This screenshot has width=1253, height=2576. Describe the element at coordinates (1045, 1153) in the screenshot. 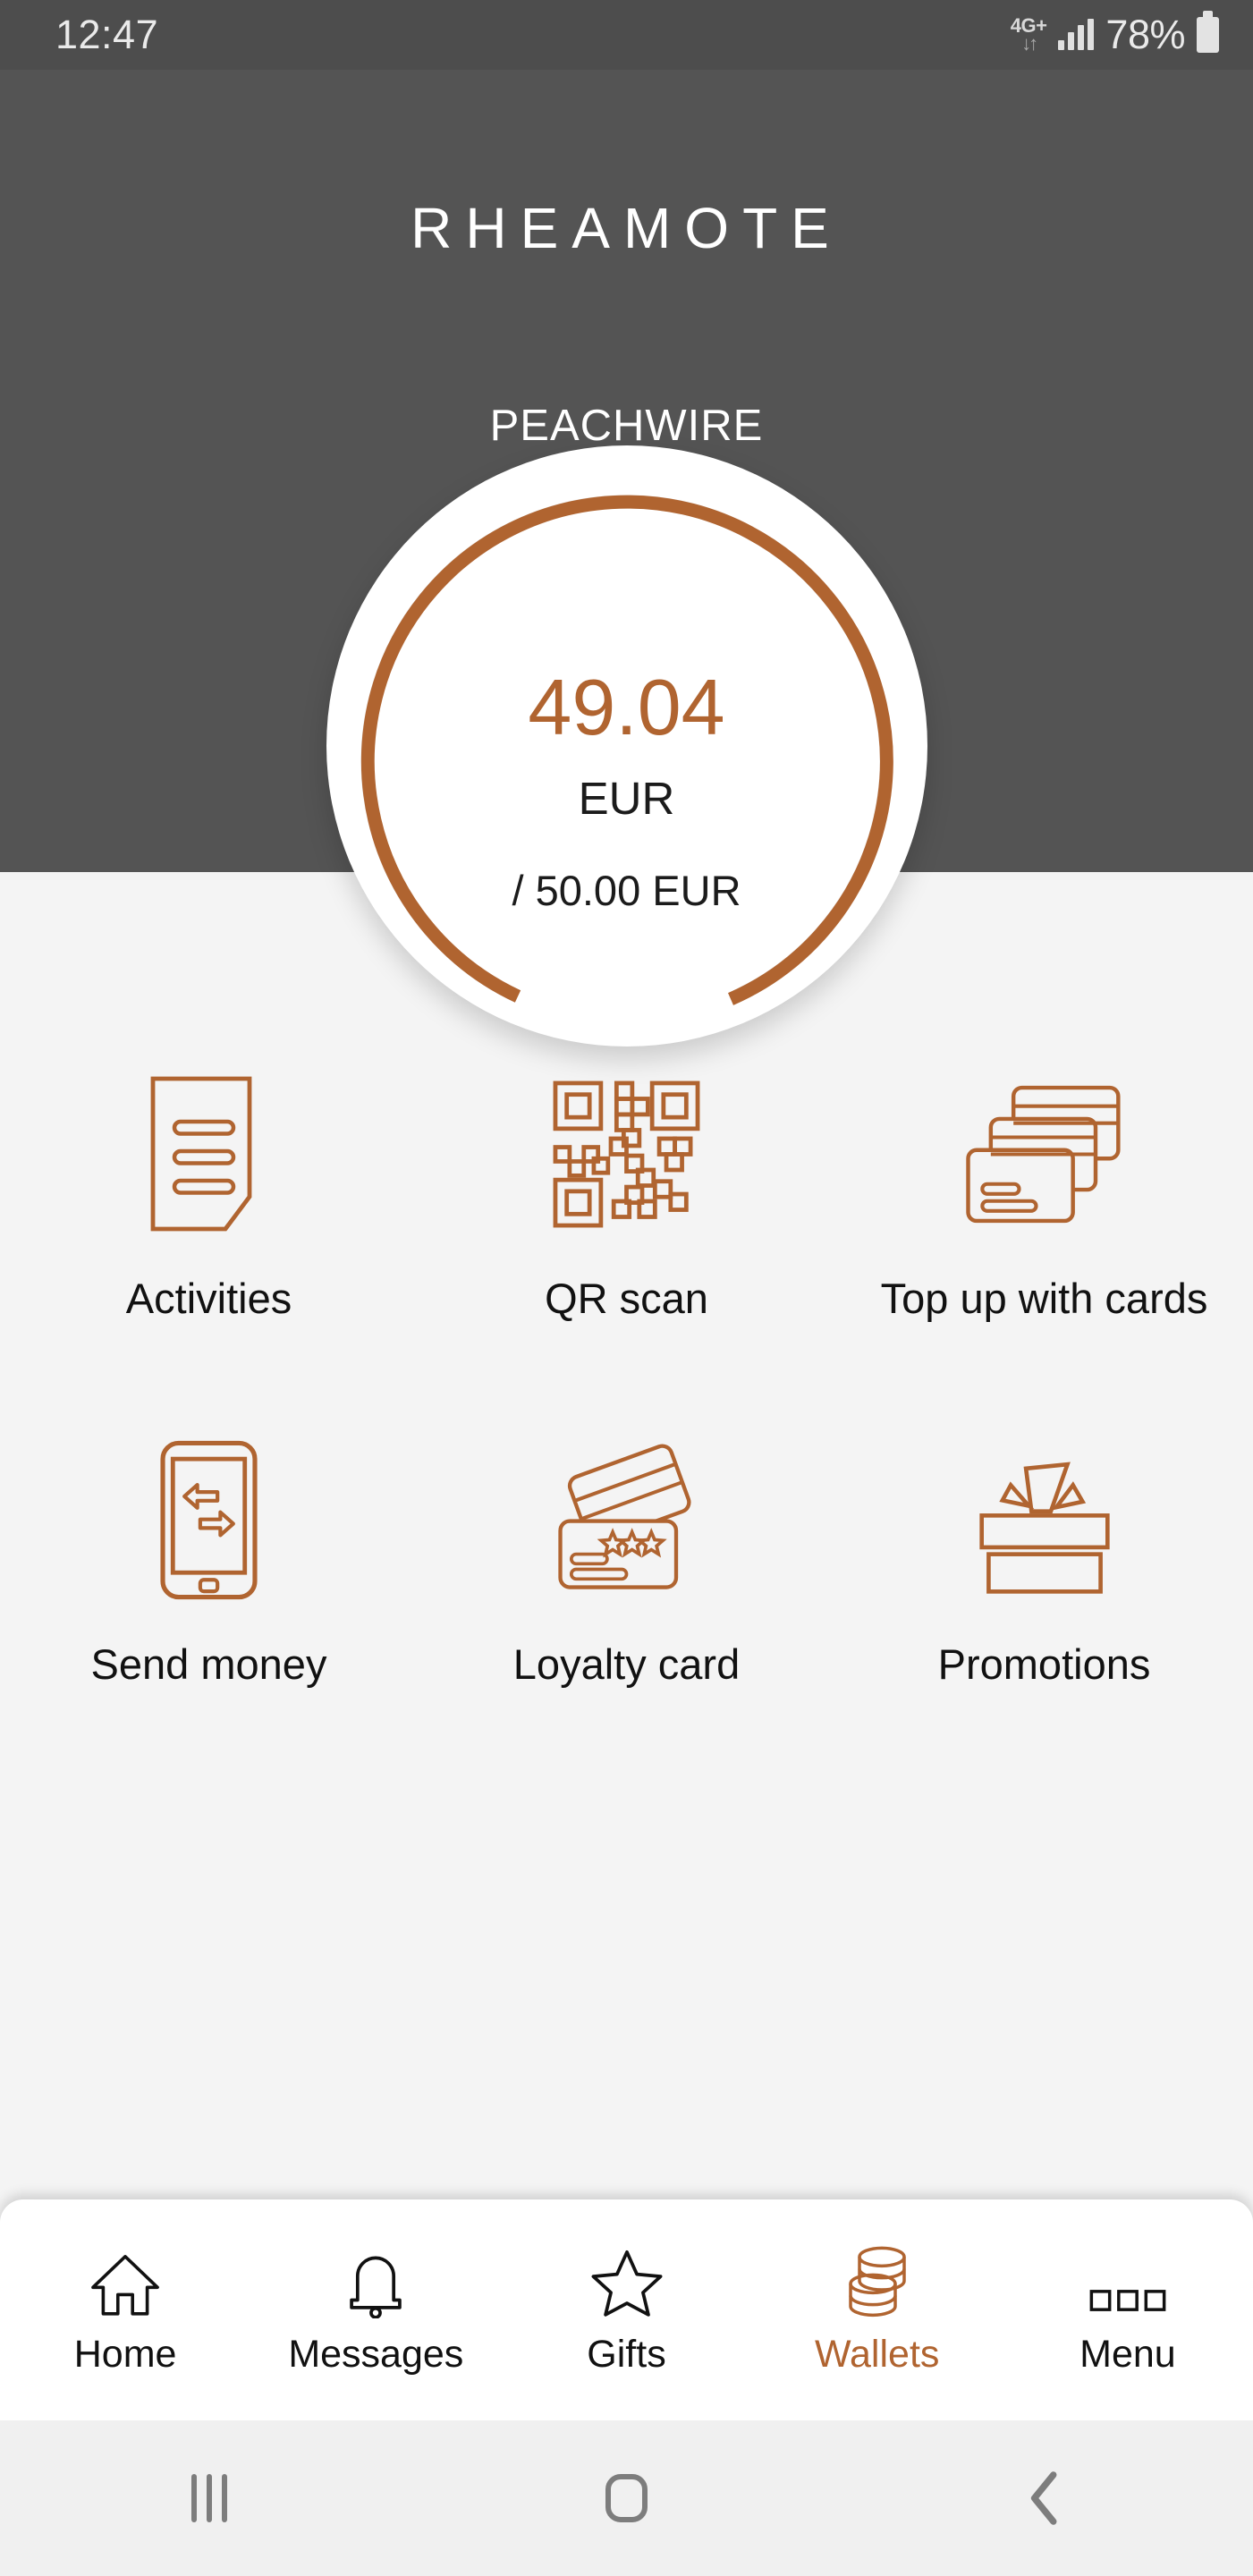

I see `stacked-cards-icon` at that location.